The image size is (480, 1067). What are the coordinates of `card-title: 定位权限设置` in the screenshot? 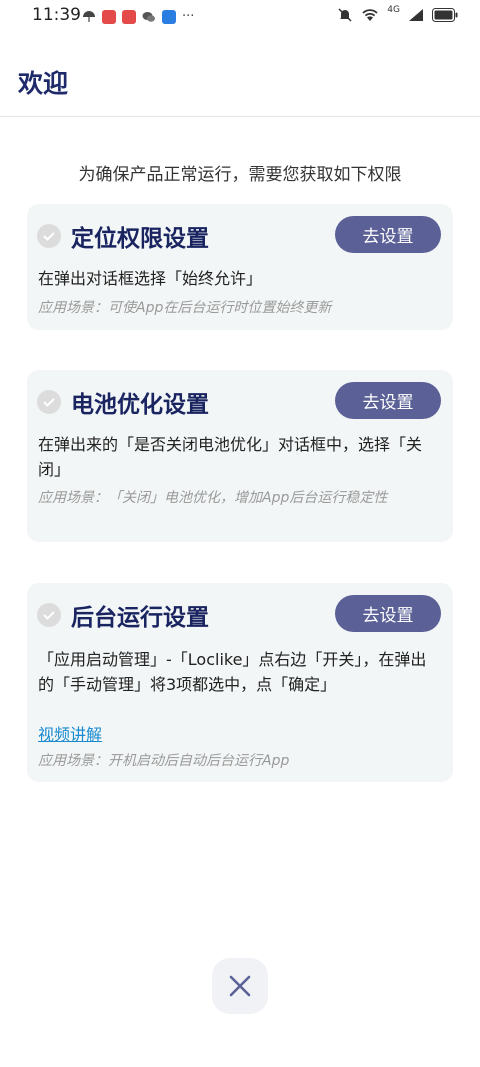 It's located at (140, 239).